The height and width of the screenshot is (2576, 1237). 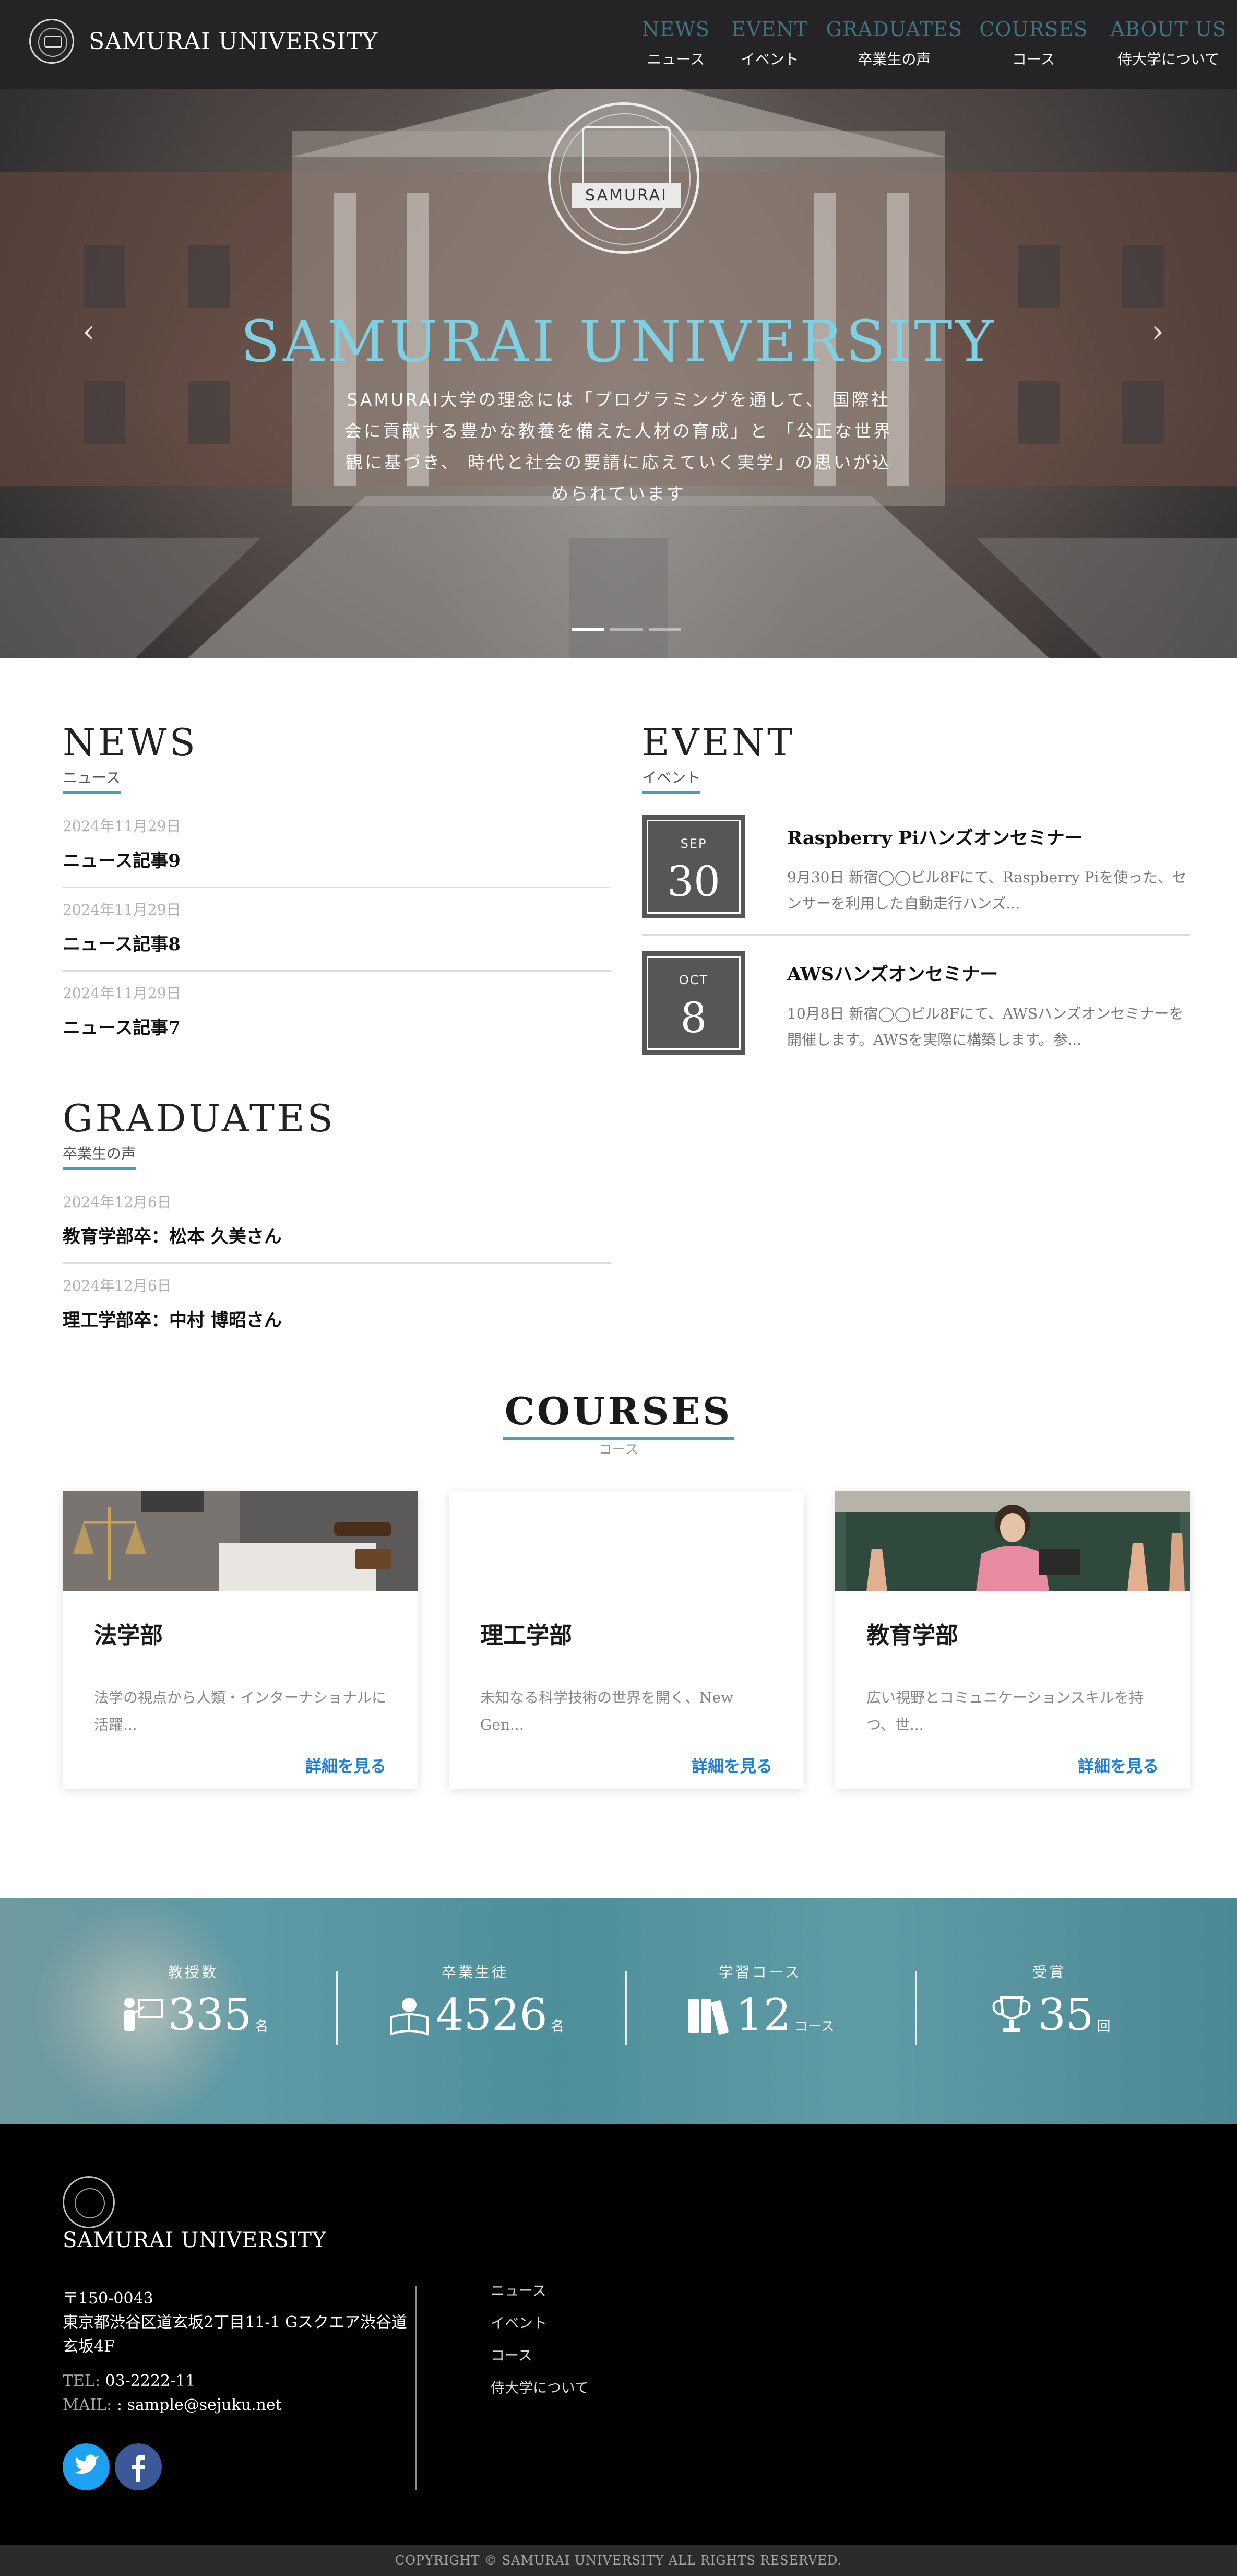 I want to click on education-course-image, so click(x=1013, y=1541).